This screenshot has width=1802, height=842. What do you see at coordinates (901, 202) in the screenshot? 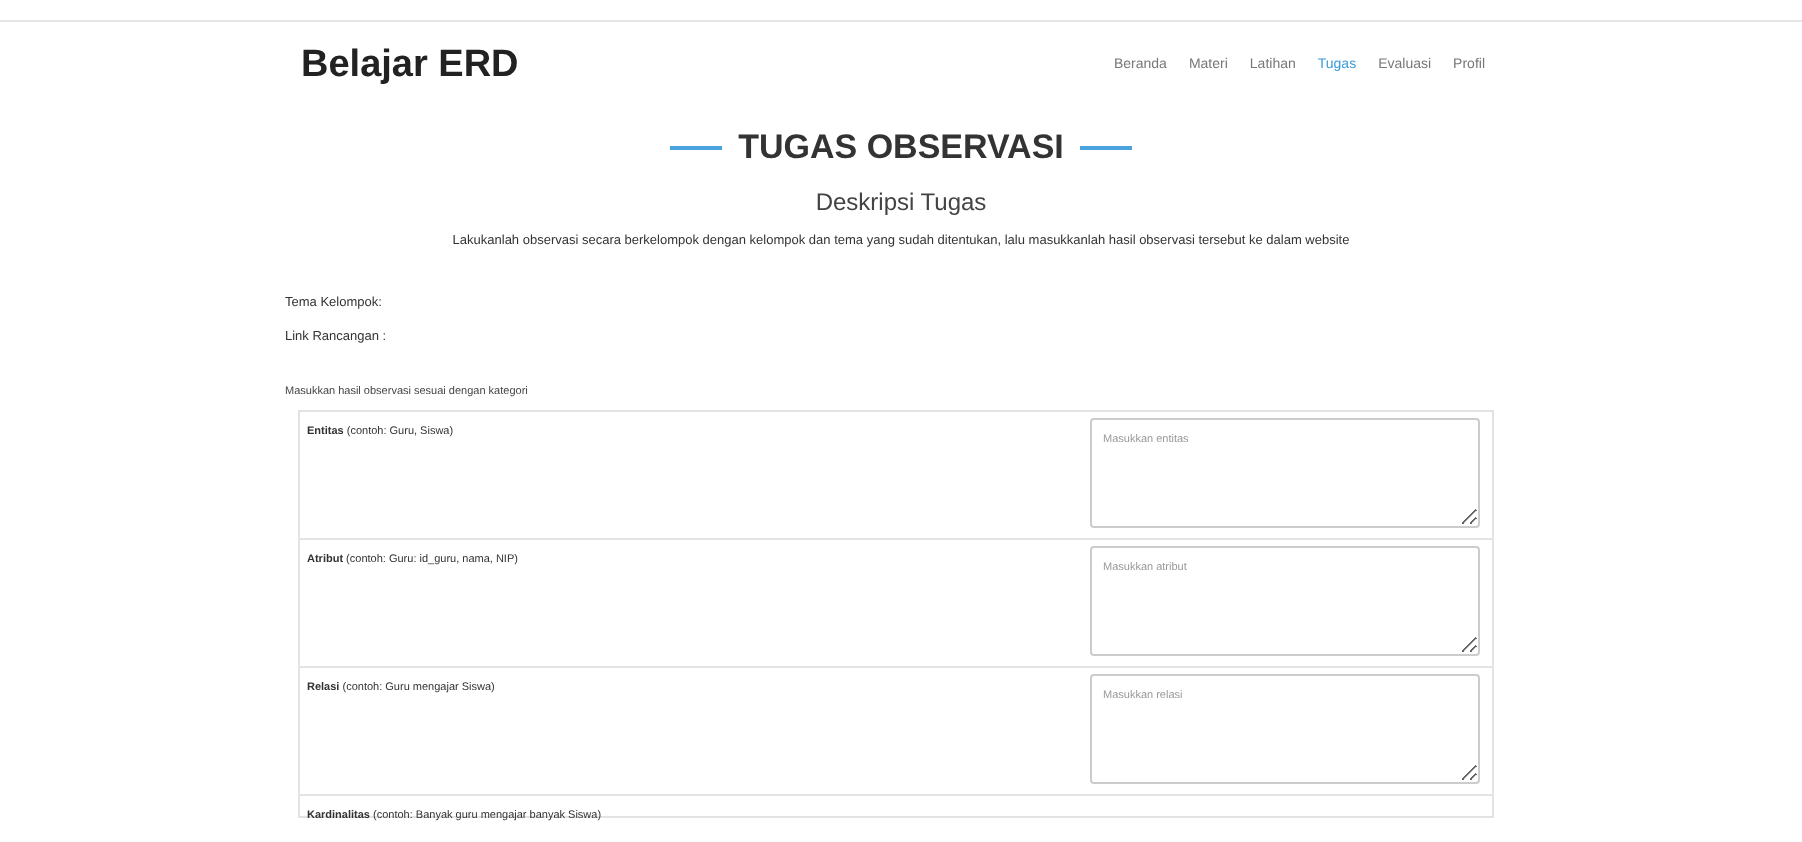
I see `section-heading: Deskripsi Tugas` at bounding box center [901, 202].